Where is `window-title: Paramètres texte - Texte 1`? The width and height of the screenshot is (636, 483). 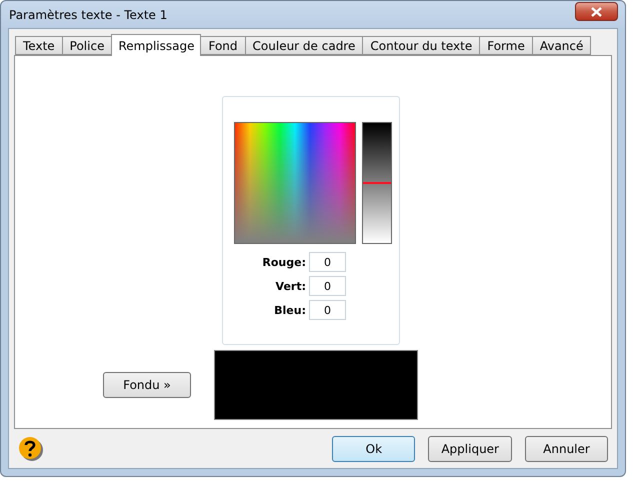 window-title: Paramètres texte - Texte 1 is located at coordinates (88, 15).